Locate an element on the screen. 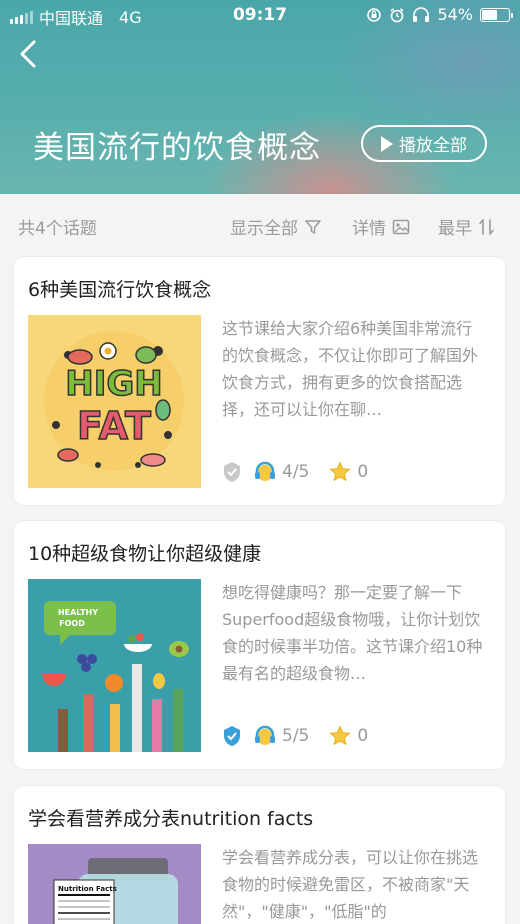 This screenshot has width=520, height=924. topic-stats: 4/5 0 is located at coordinates (305, 472).